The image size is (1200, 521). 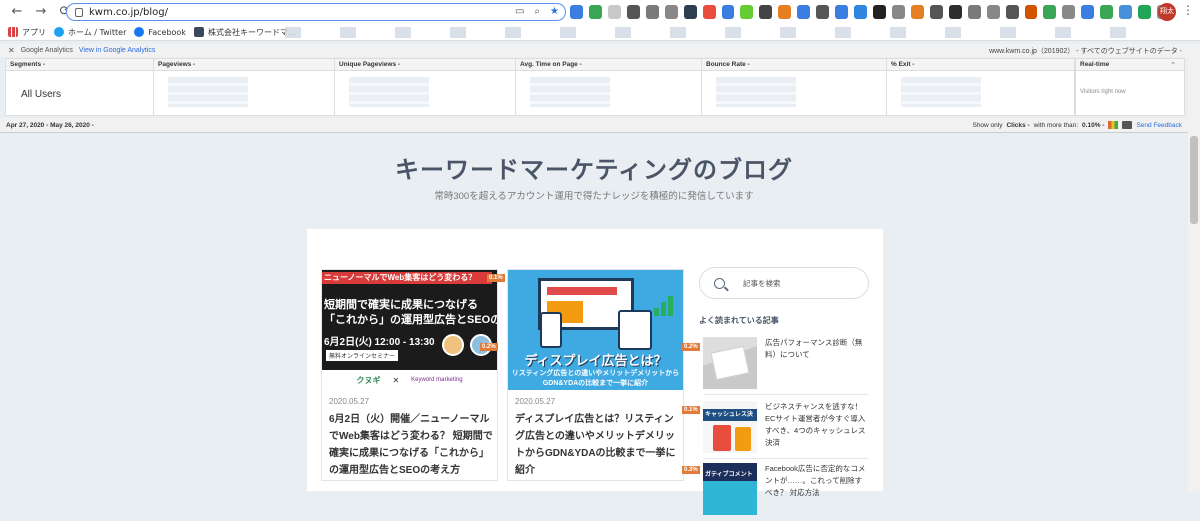 What do you see at coordinates (1093, 125) in the screenshot?
I see `threshold-dropdown: 0.10% -` at bounding box center [1093, 125].